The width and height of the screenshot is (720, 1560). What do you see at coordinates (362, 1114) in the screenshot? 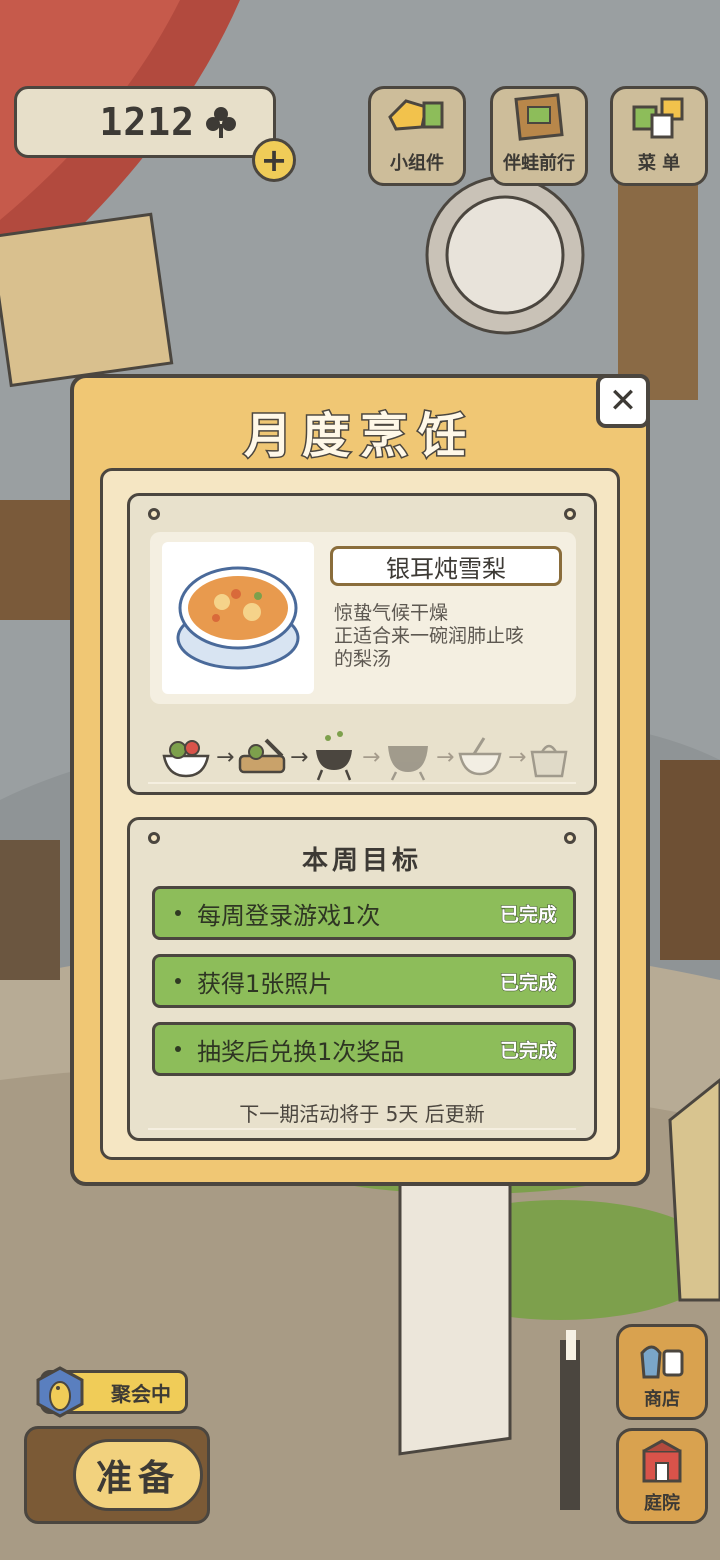
I see `next-event-countdown: 下一期活动将于 5天 后更新` at bounding box center [362, 1114].